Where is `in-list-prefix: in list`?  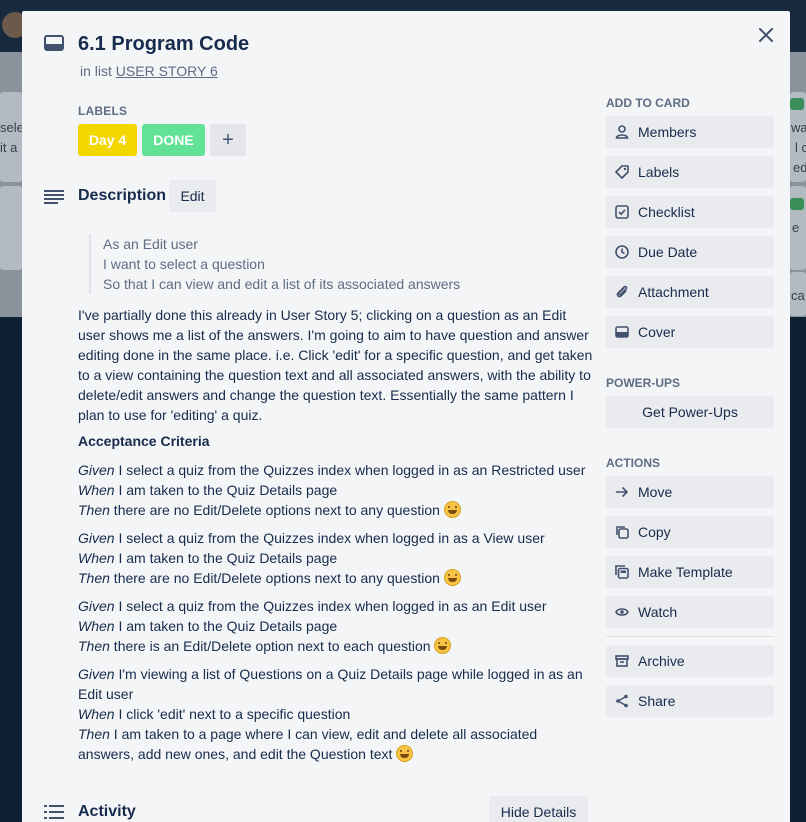
in-list-prefix: in list is located at coordinates (96, 71).